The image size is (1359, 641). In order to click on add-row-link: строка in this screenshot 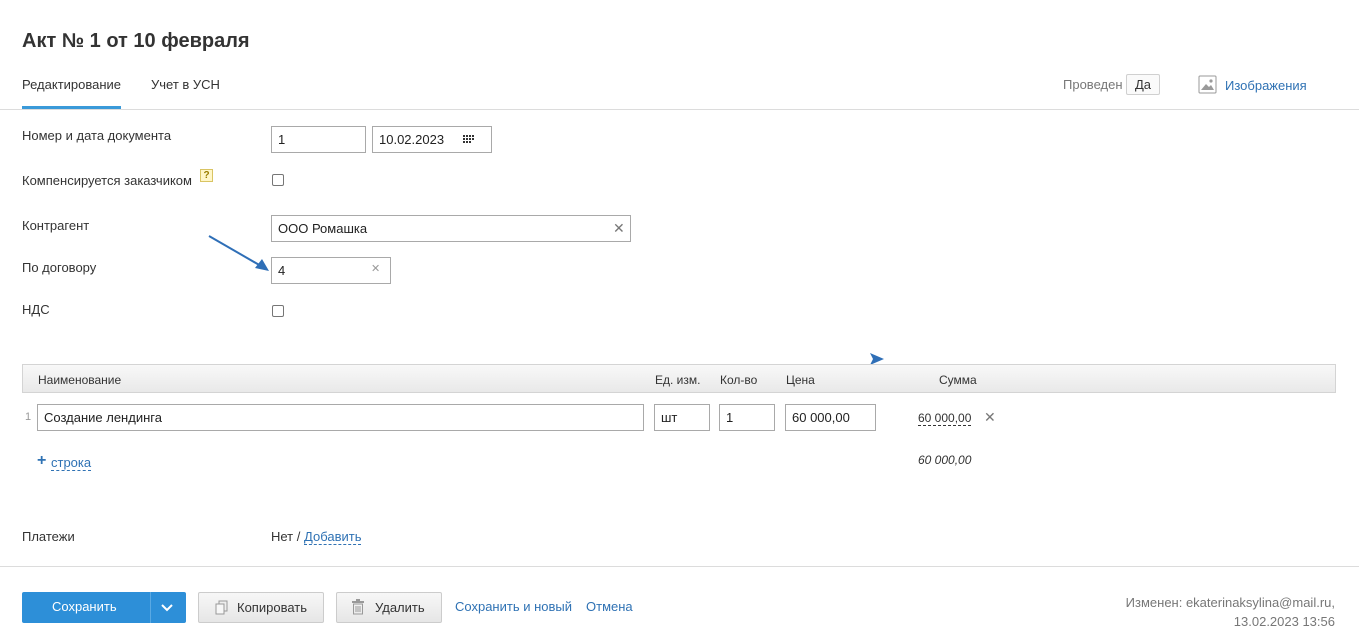, I will do `click(71, 463)`.